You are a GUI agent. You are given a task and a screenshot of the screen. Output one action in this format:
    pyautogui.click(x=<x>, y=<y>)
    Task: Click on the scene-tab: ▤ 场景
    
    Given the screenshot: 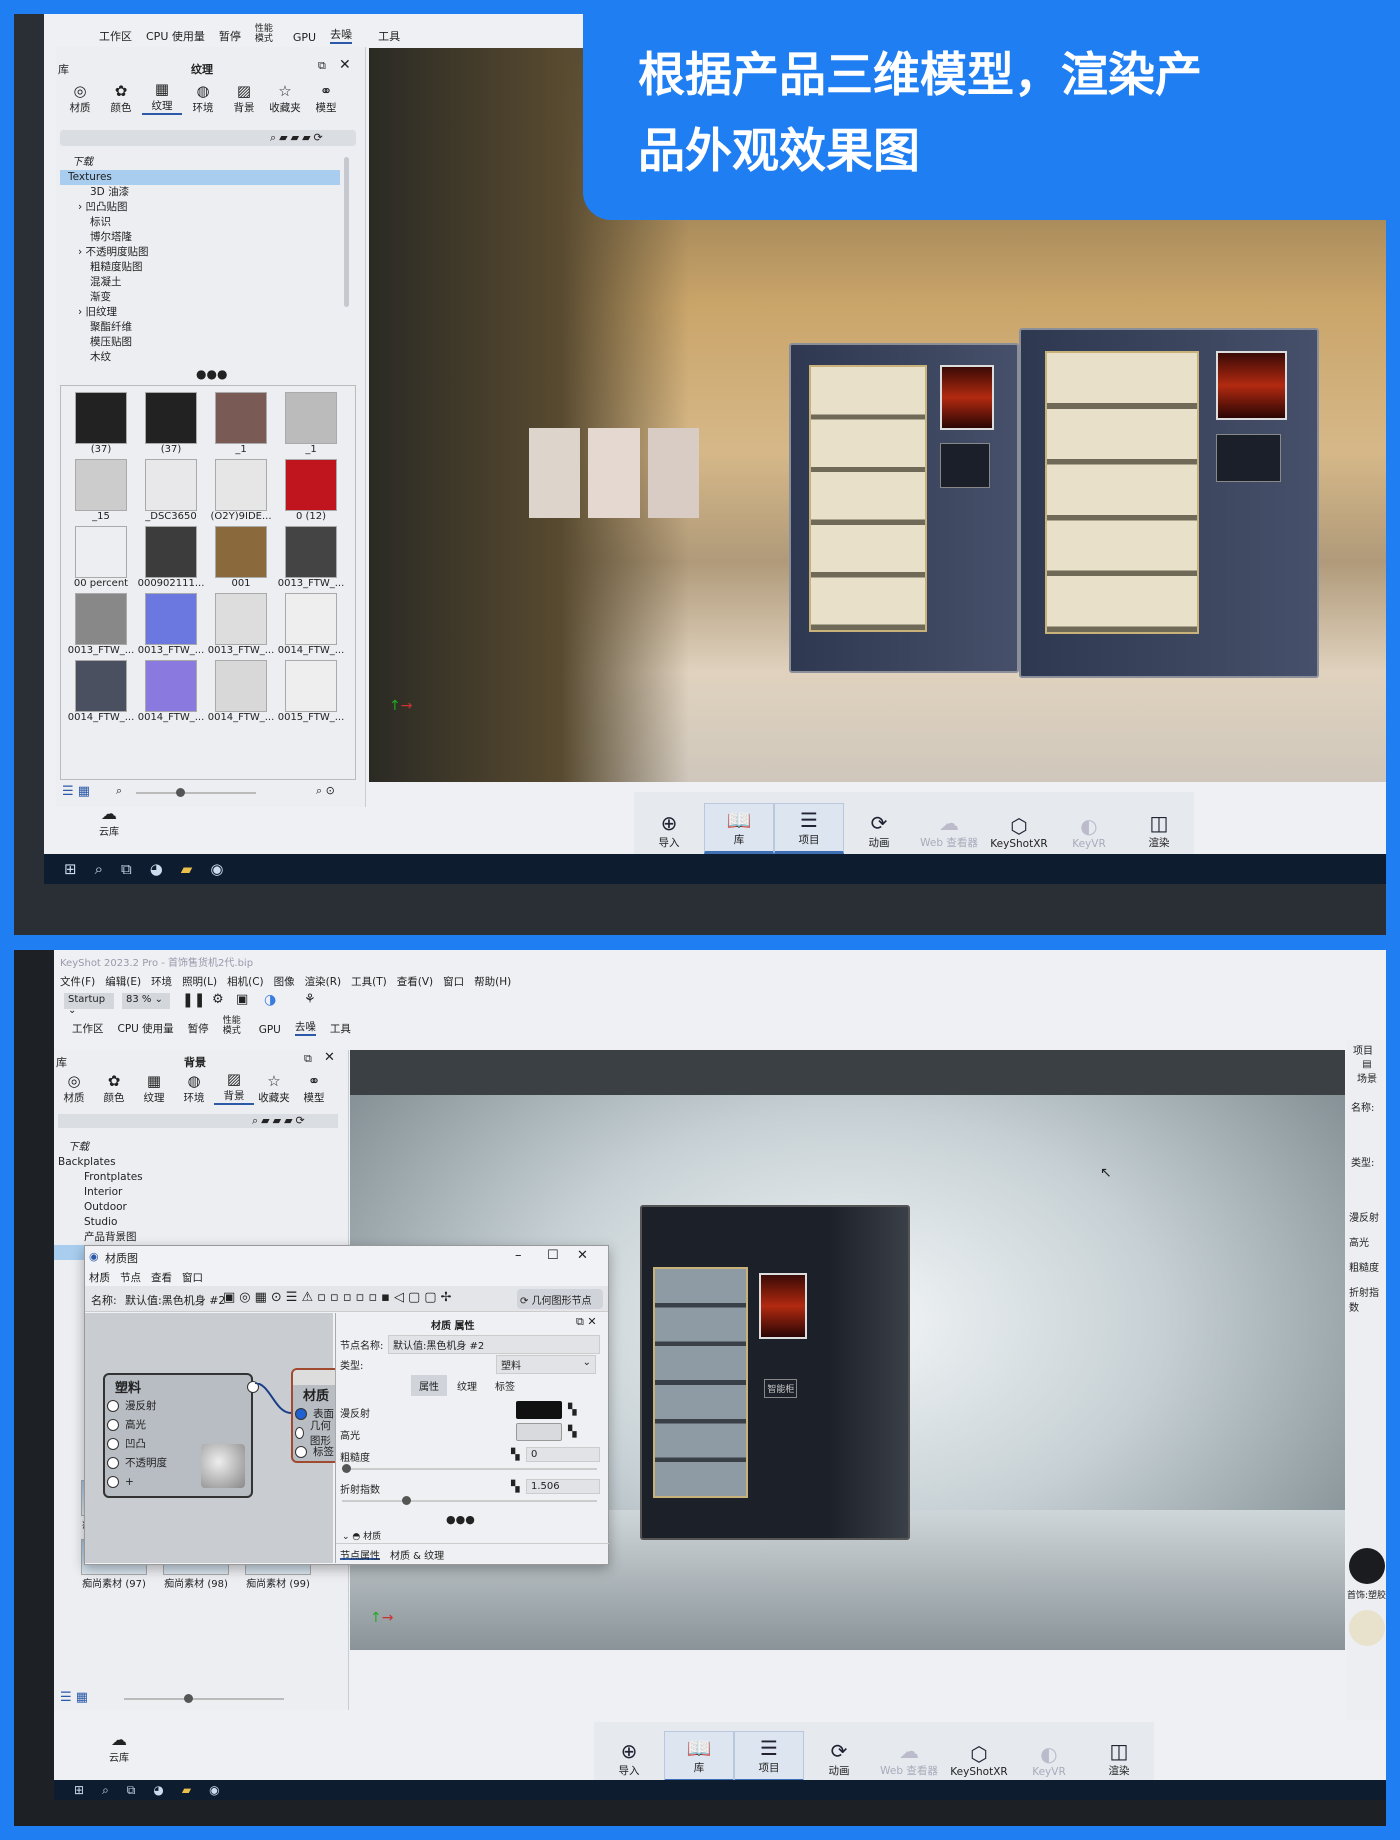 What is the action you would take?
    pyautogui.click(x=1366, y=1072)
    